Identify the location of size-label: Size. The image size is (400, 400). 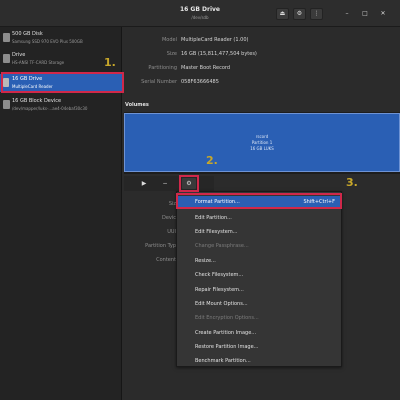
(171, 54).